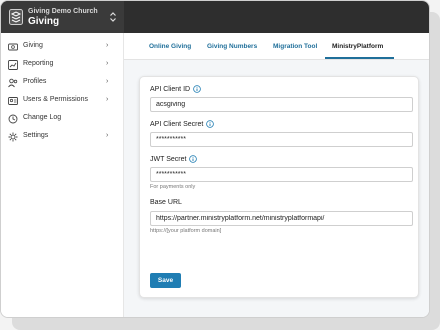  Describe the element at coordinates (215, 17) in the screenshot. I see `top-bar: Giving Demo Church Giving` at that location.